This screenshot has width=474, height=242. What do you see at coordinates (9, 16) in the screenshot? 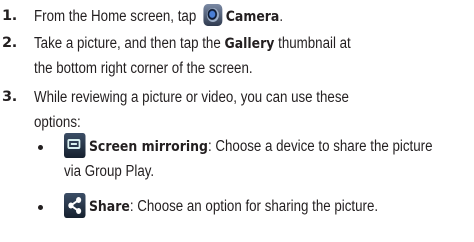
I see `step-number: 1.` at bounding box center [9, 16].